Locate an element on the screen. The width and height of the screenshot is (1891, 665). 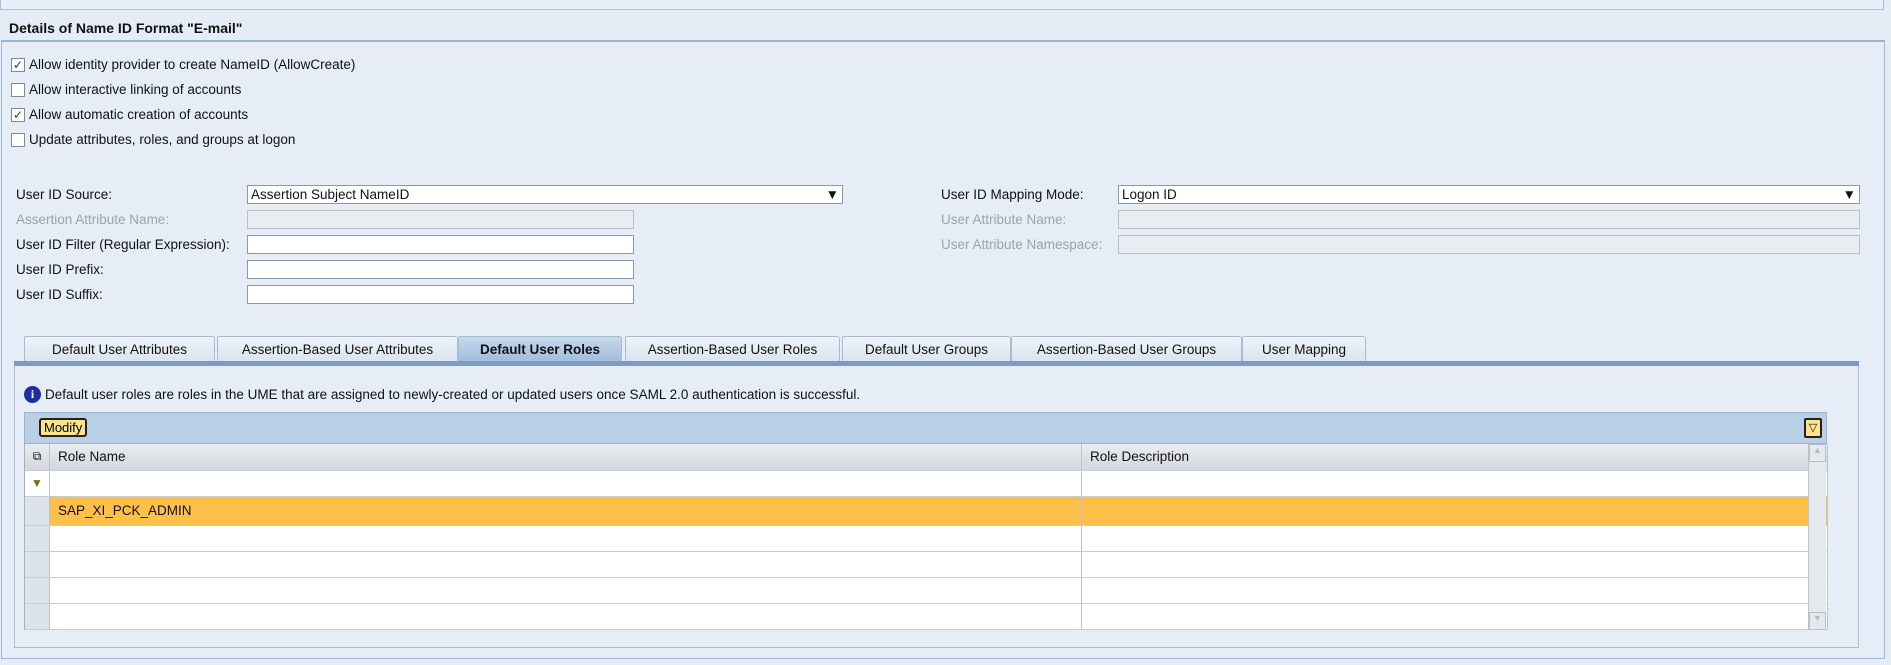
user-id-source-select: Assertion Subject NameID ▼ is located at coordinates (545, 194).